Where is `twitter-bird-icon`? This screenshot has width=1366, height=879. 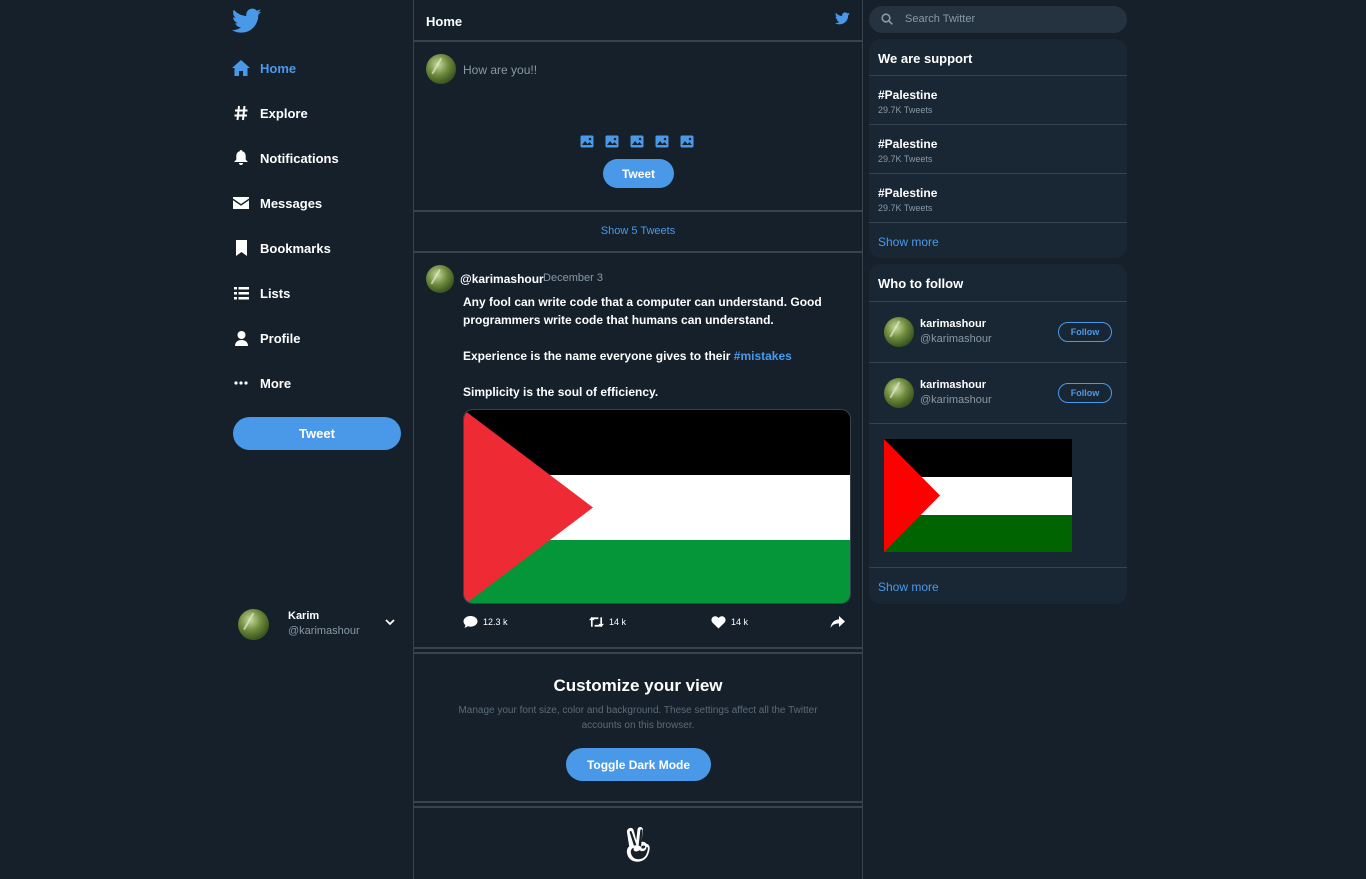
twitter-bird-icon is located at coordinates (842, 18).